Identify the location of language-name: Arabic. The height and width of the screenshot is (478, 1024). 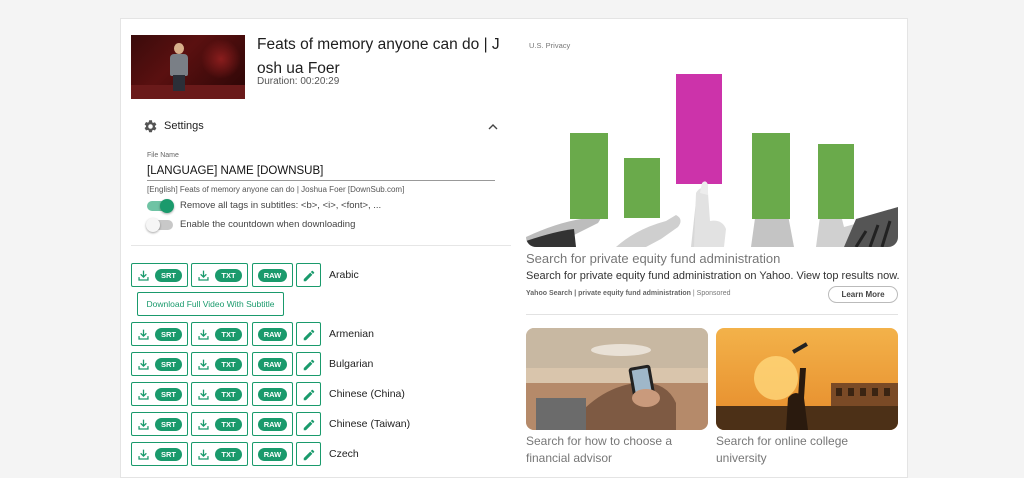
(344, 275).